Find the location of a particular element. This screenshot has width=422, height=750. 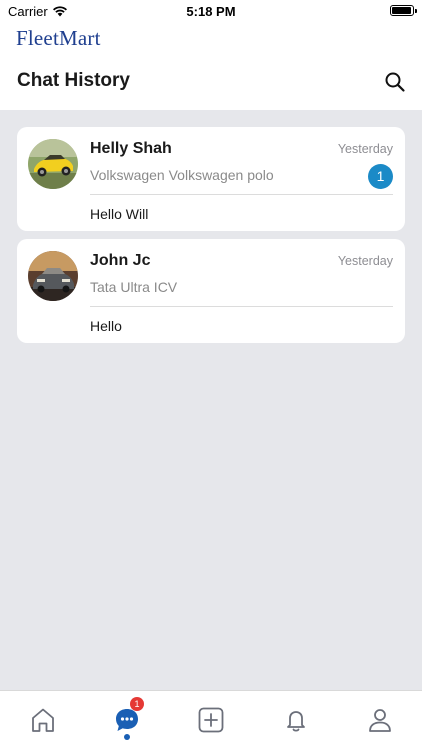

tab-home is located at coordinates (43, 720).